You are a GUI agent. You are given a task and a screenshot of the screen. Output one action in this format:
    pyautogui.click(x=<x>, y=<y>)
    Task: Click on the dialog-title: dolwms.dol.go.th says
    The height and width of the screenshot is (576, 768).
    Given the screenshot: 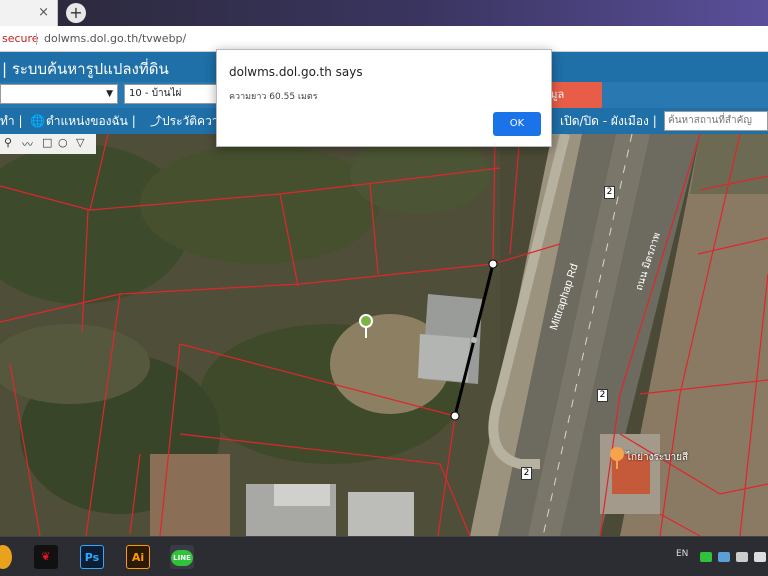 What is the action you would take?
    pyautogui.click(x=296, y=72)
    